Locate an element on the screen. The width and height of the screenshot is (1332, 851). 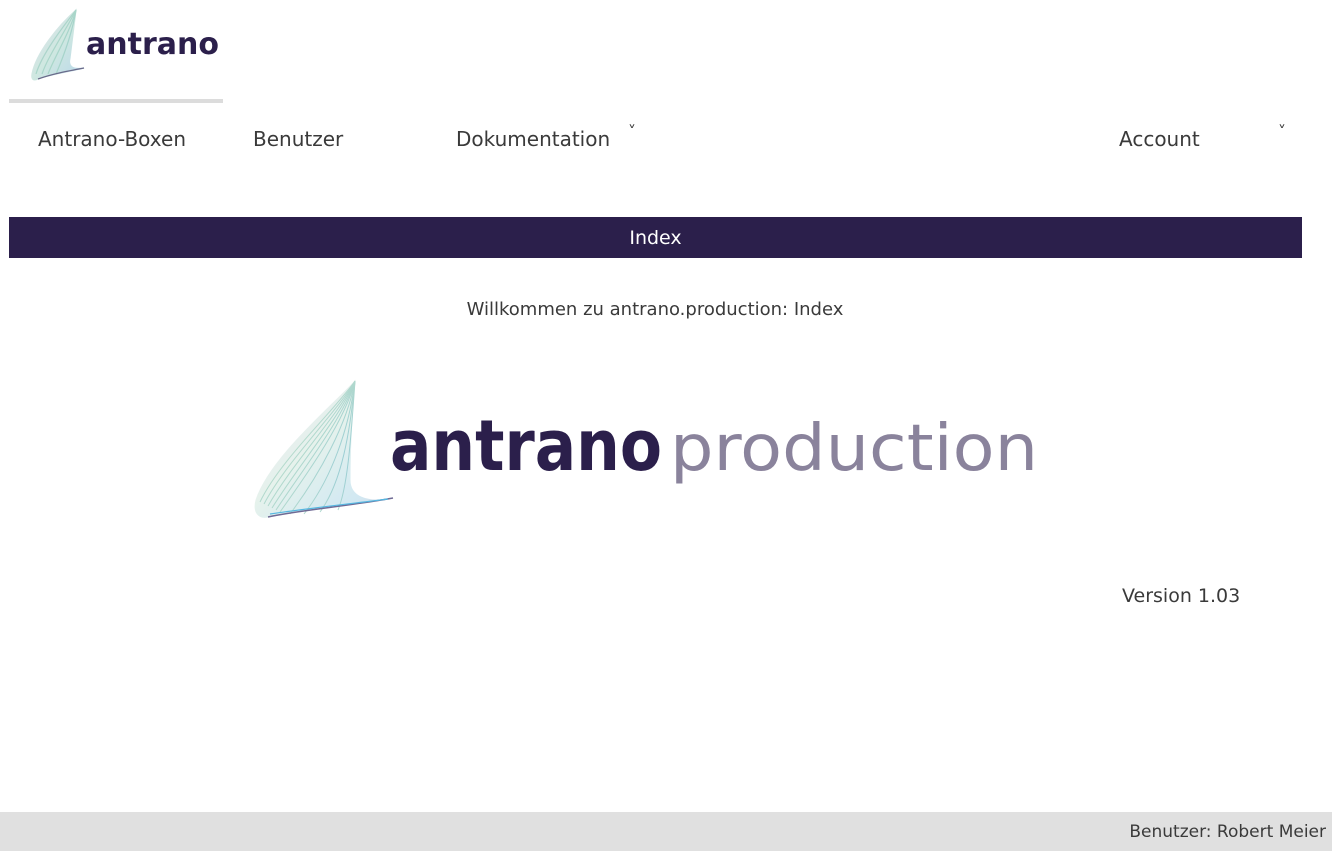
account-chevron-down-icon: ˅ is located at coordinates (1282, 131).